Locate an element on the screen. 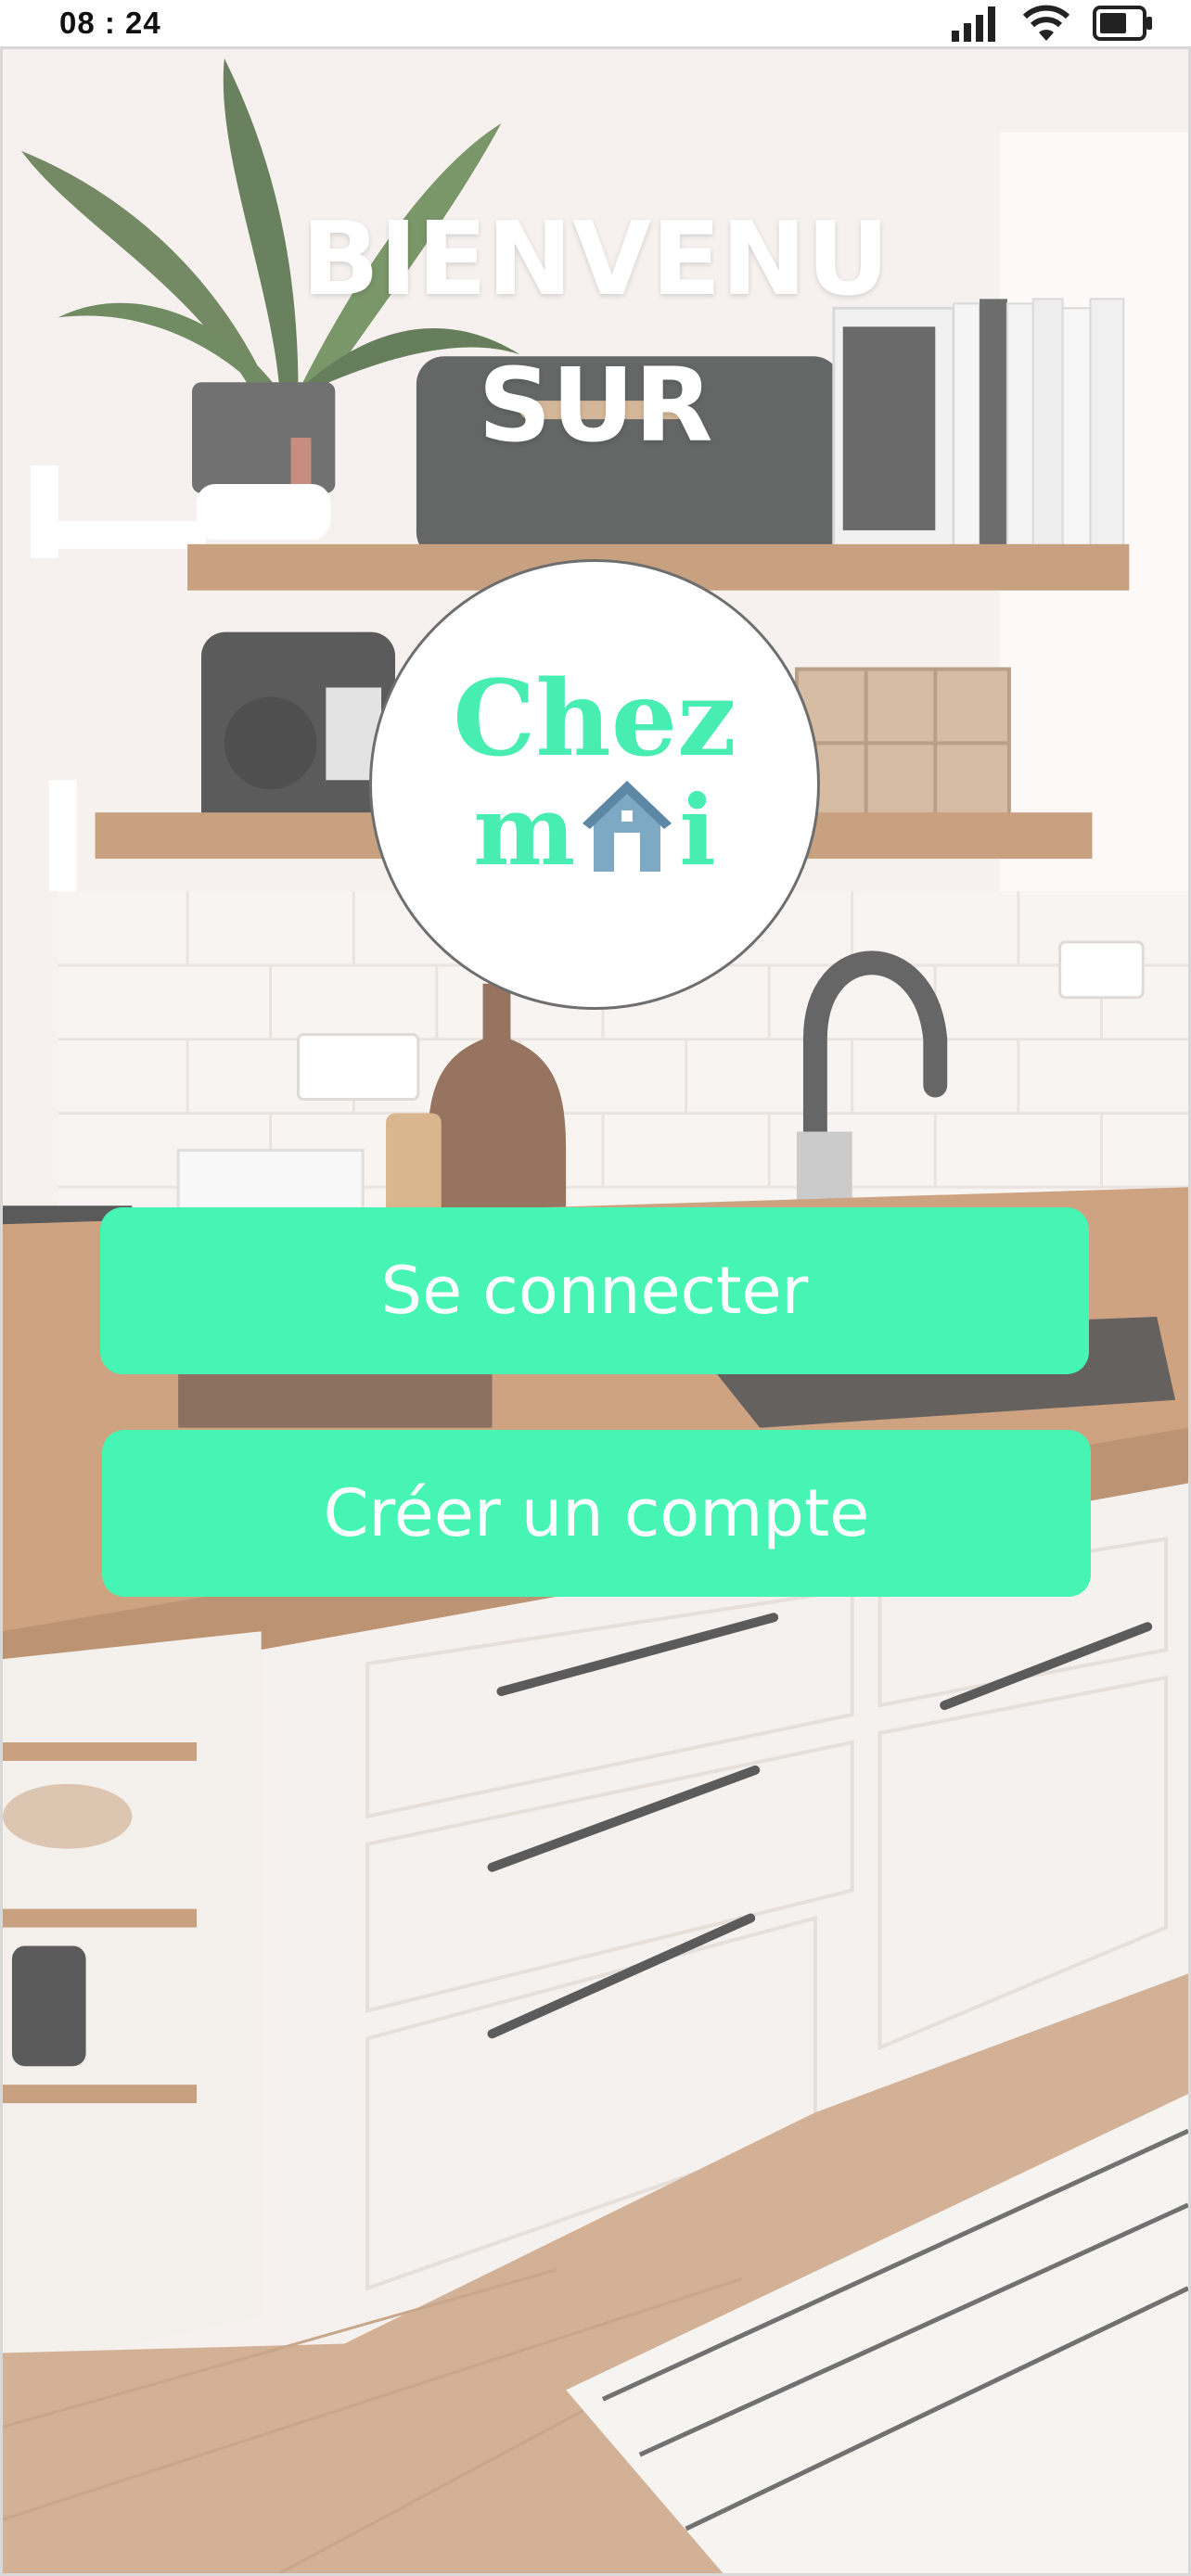 The image size is (1191, 2576). wifi-icon is located at coordinates (1046, 23).